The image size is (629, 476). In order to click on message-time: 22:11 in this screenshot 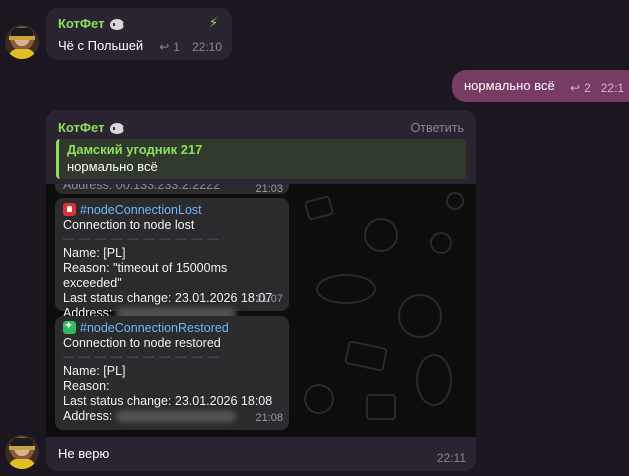, I will do `click(451, 458)`.